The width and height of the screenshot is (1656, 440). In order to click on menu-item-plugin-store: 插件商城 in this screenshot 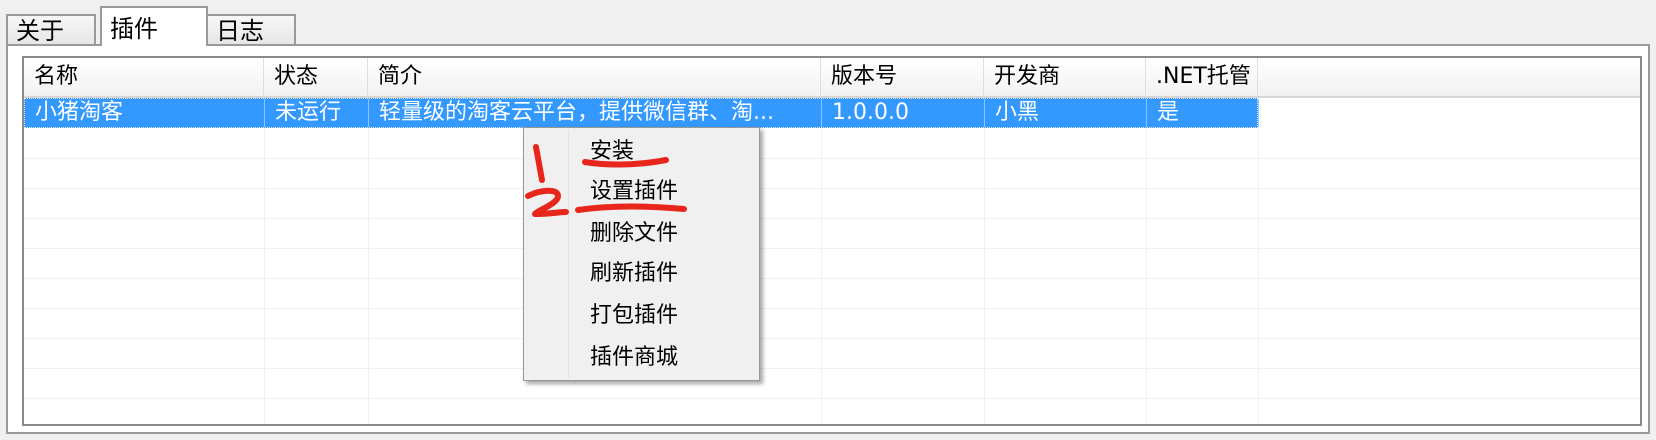, I will do `click(640, 358)`.